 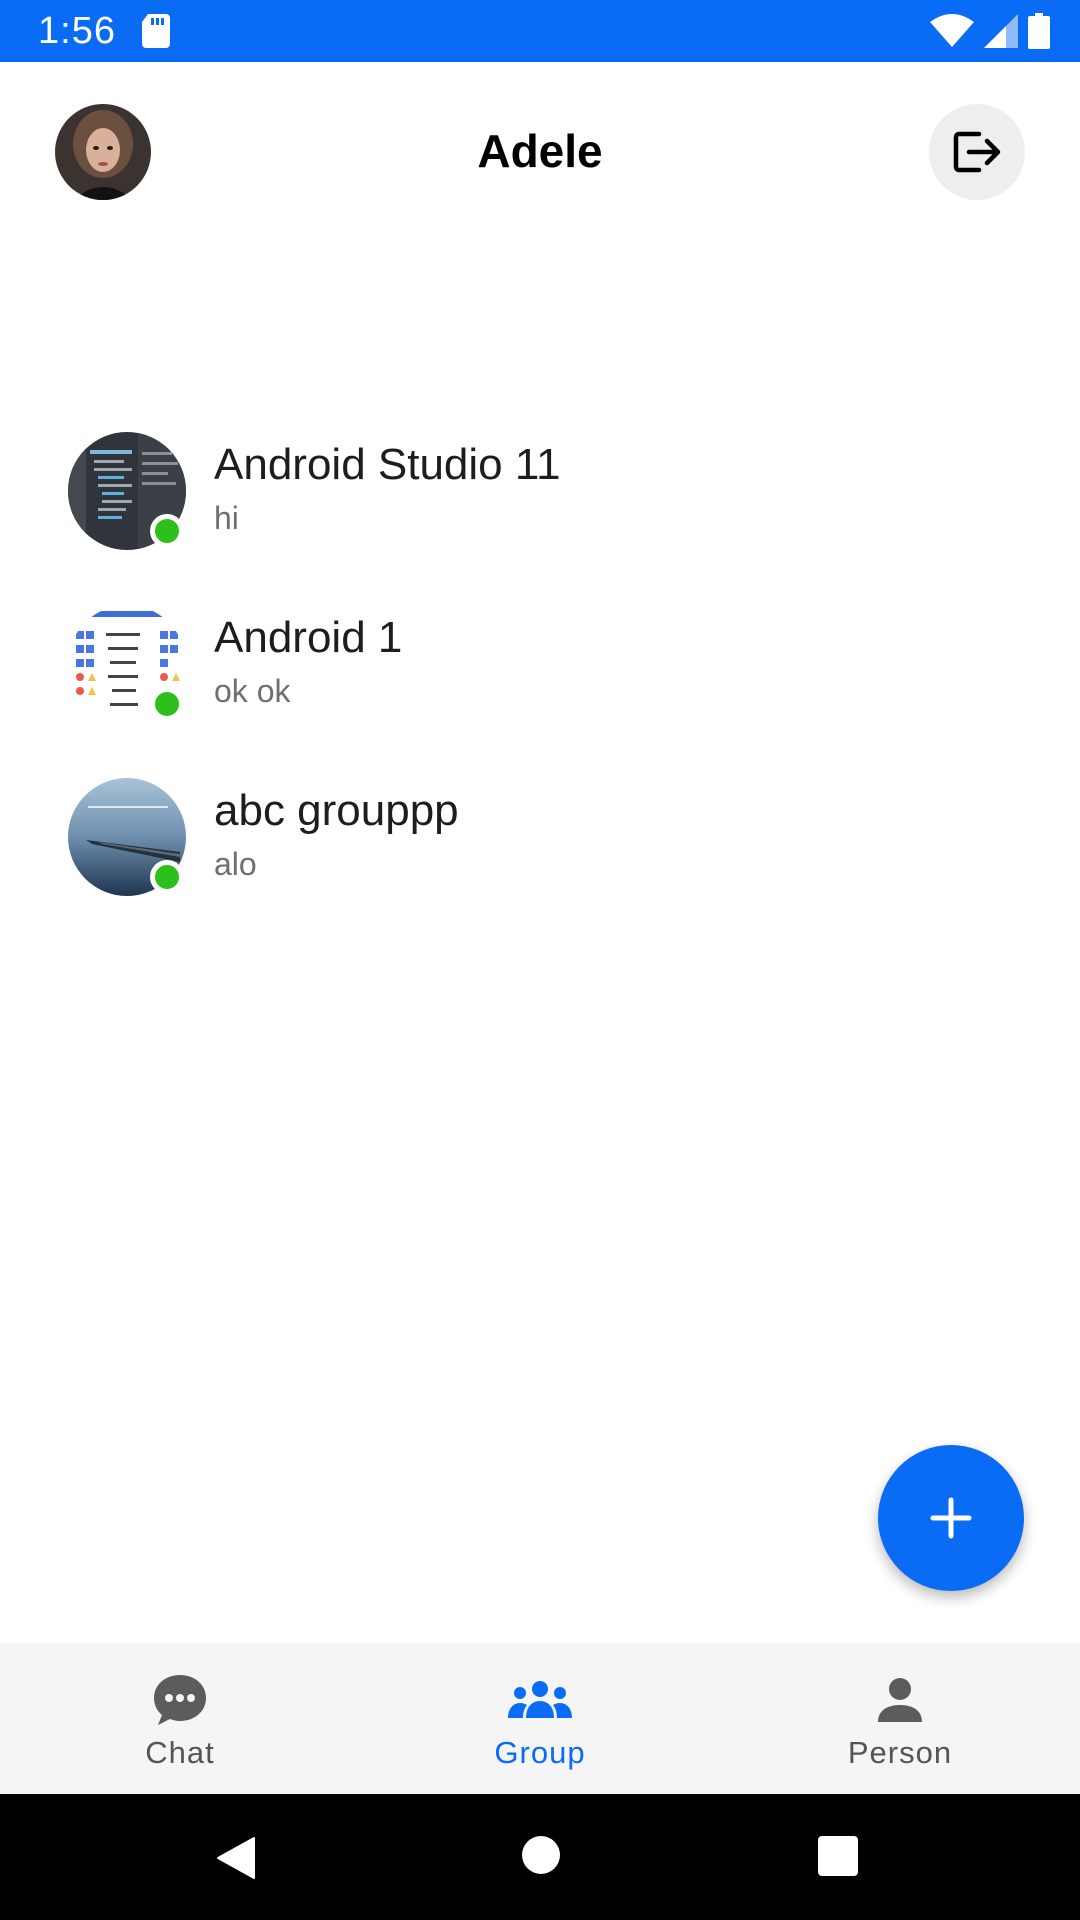 I want to click on back-icon, so click(x=236, y=1858).